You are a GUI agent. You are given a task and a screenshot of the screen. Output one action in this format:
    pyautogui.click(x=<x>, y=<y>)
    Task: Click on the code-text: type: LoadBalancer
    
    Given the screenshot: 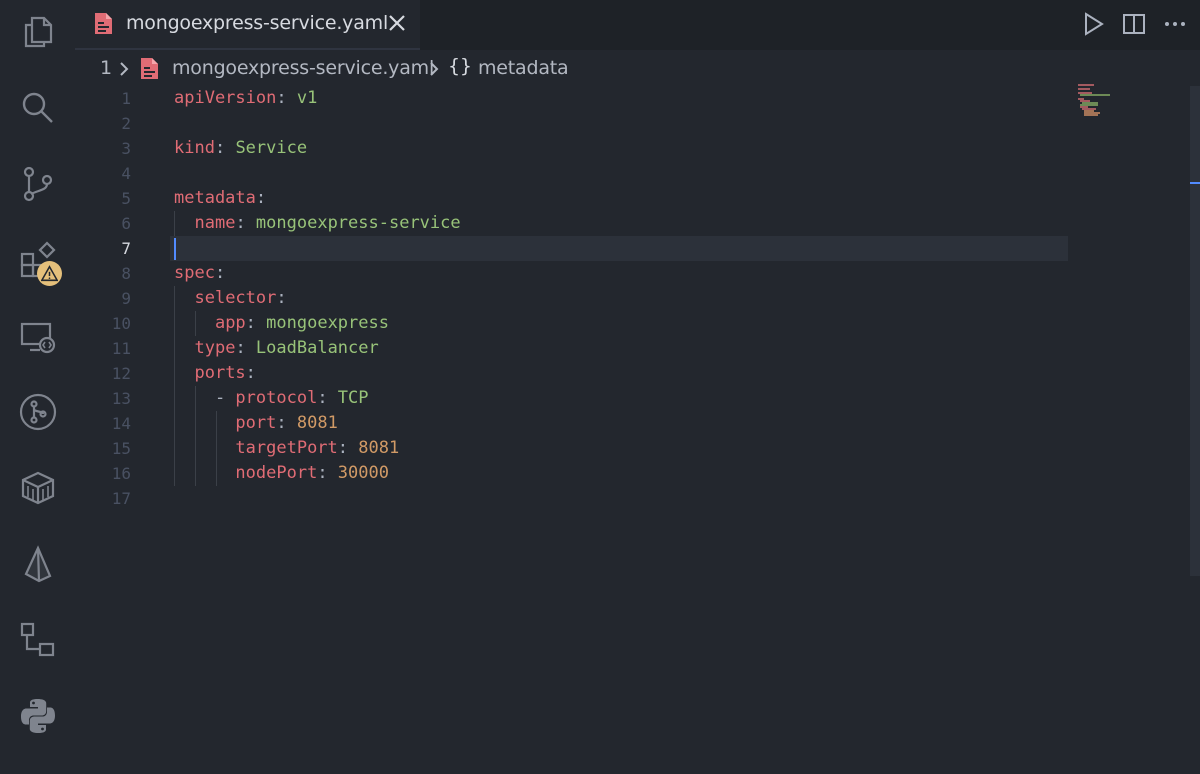 What is the action you would take?
    pyautogui.click(x=276, y=348)
    